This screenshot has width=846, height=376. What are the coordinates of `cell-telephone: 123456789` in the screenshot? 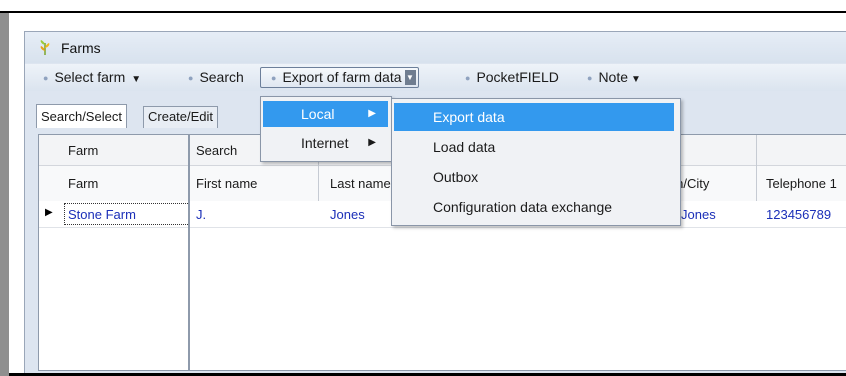 It's located at (798, 214).